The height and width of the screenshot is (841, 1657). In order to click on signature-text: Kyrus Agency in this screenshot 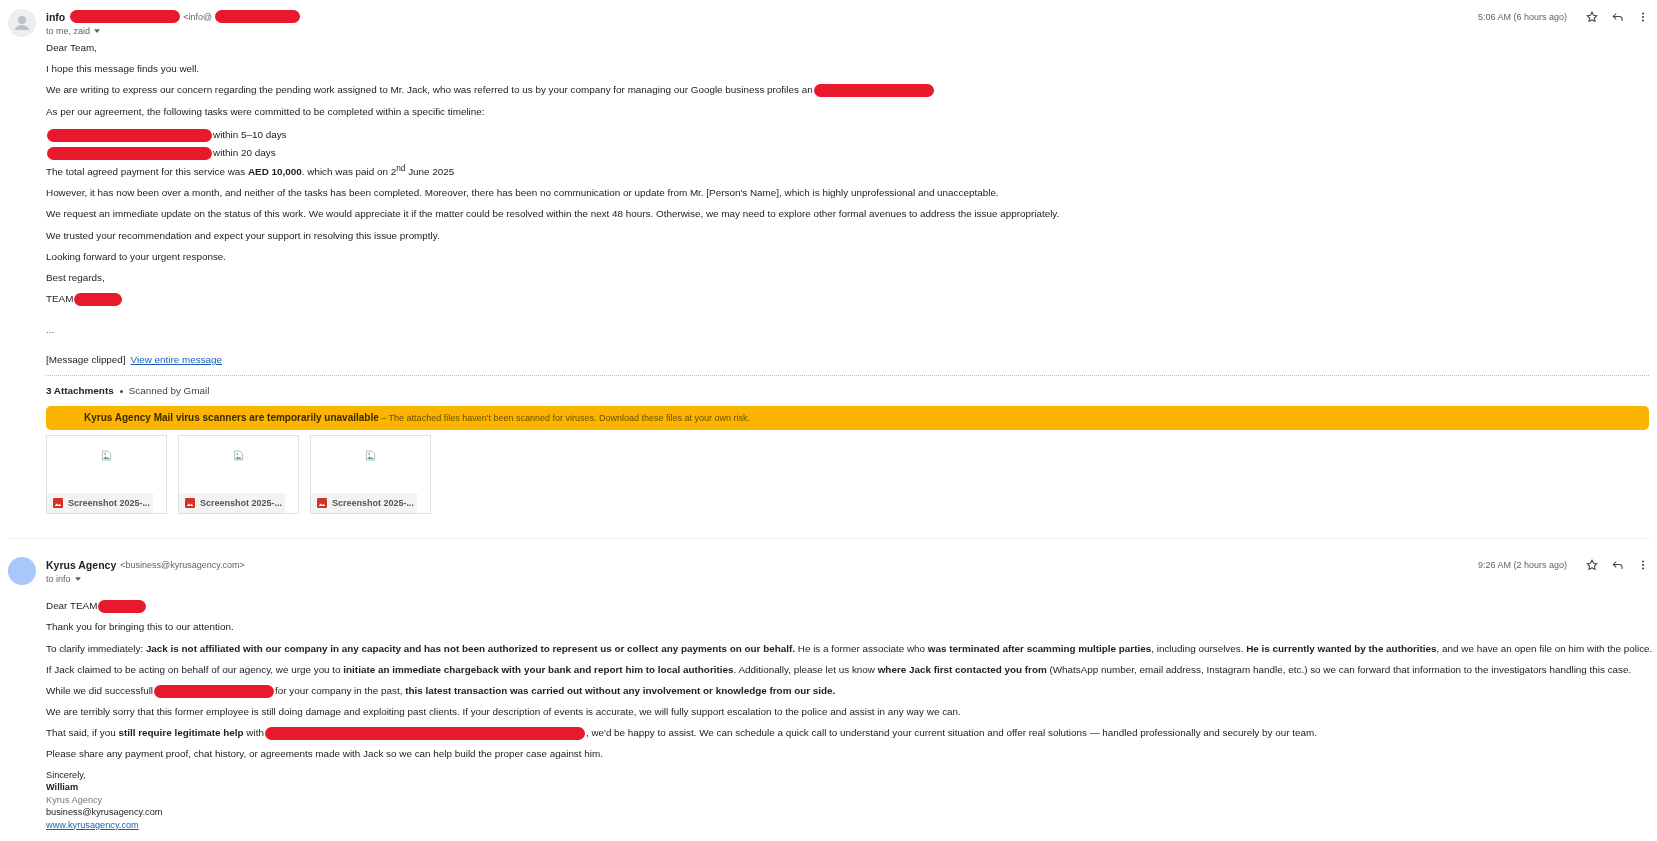, I will do `click(75, 800)`.